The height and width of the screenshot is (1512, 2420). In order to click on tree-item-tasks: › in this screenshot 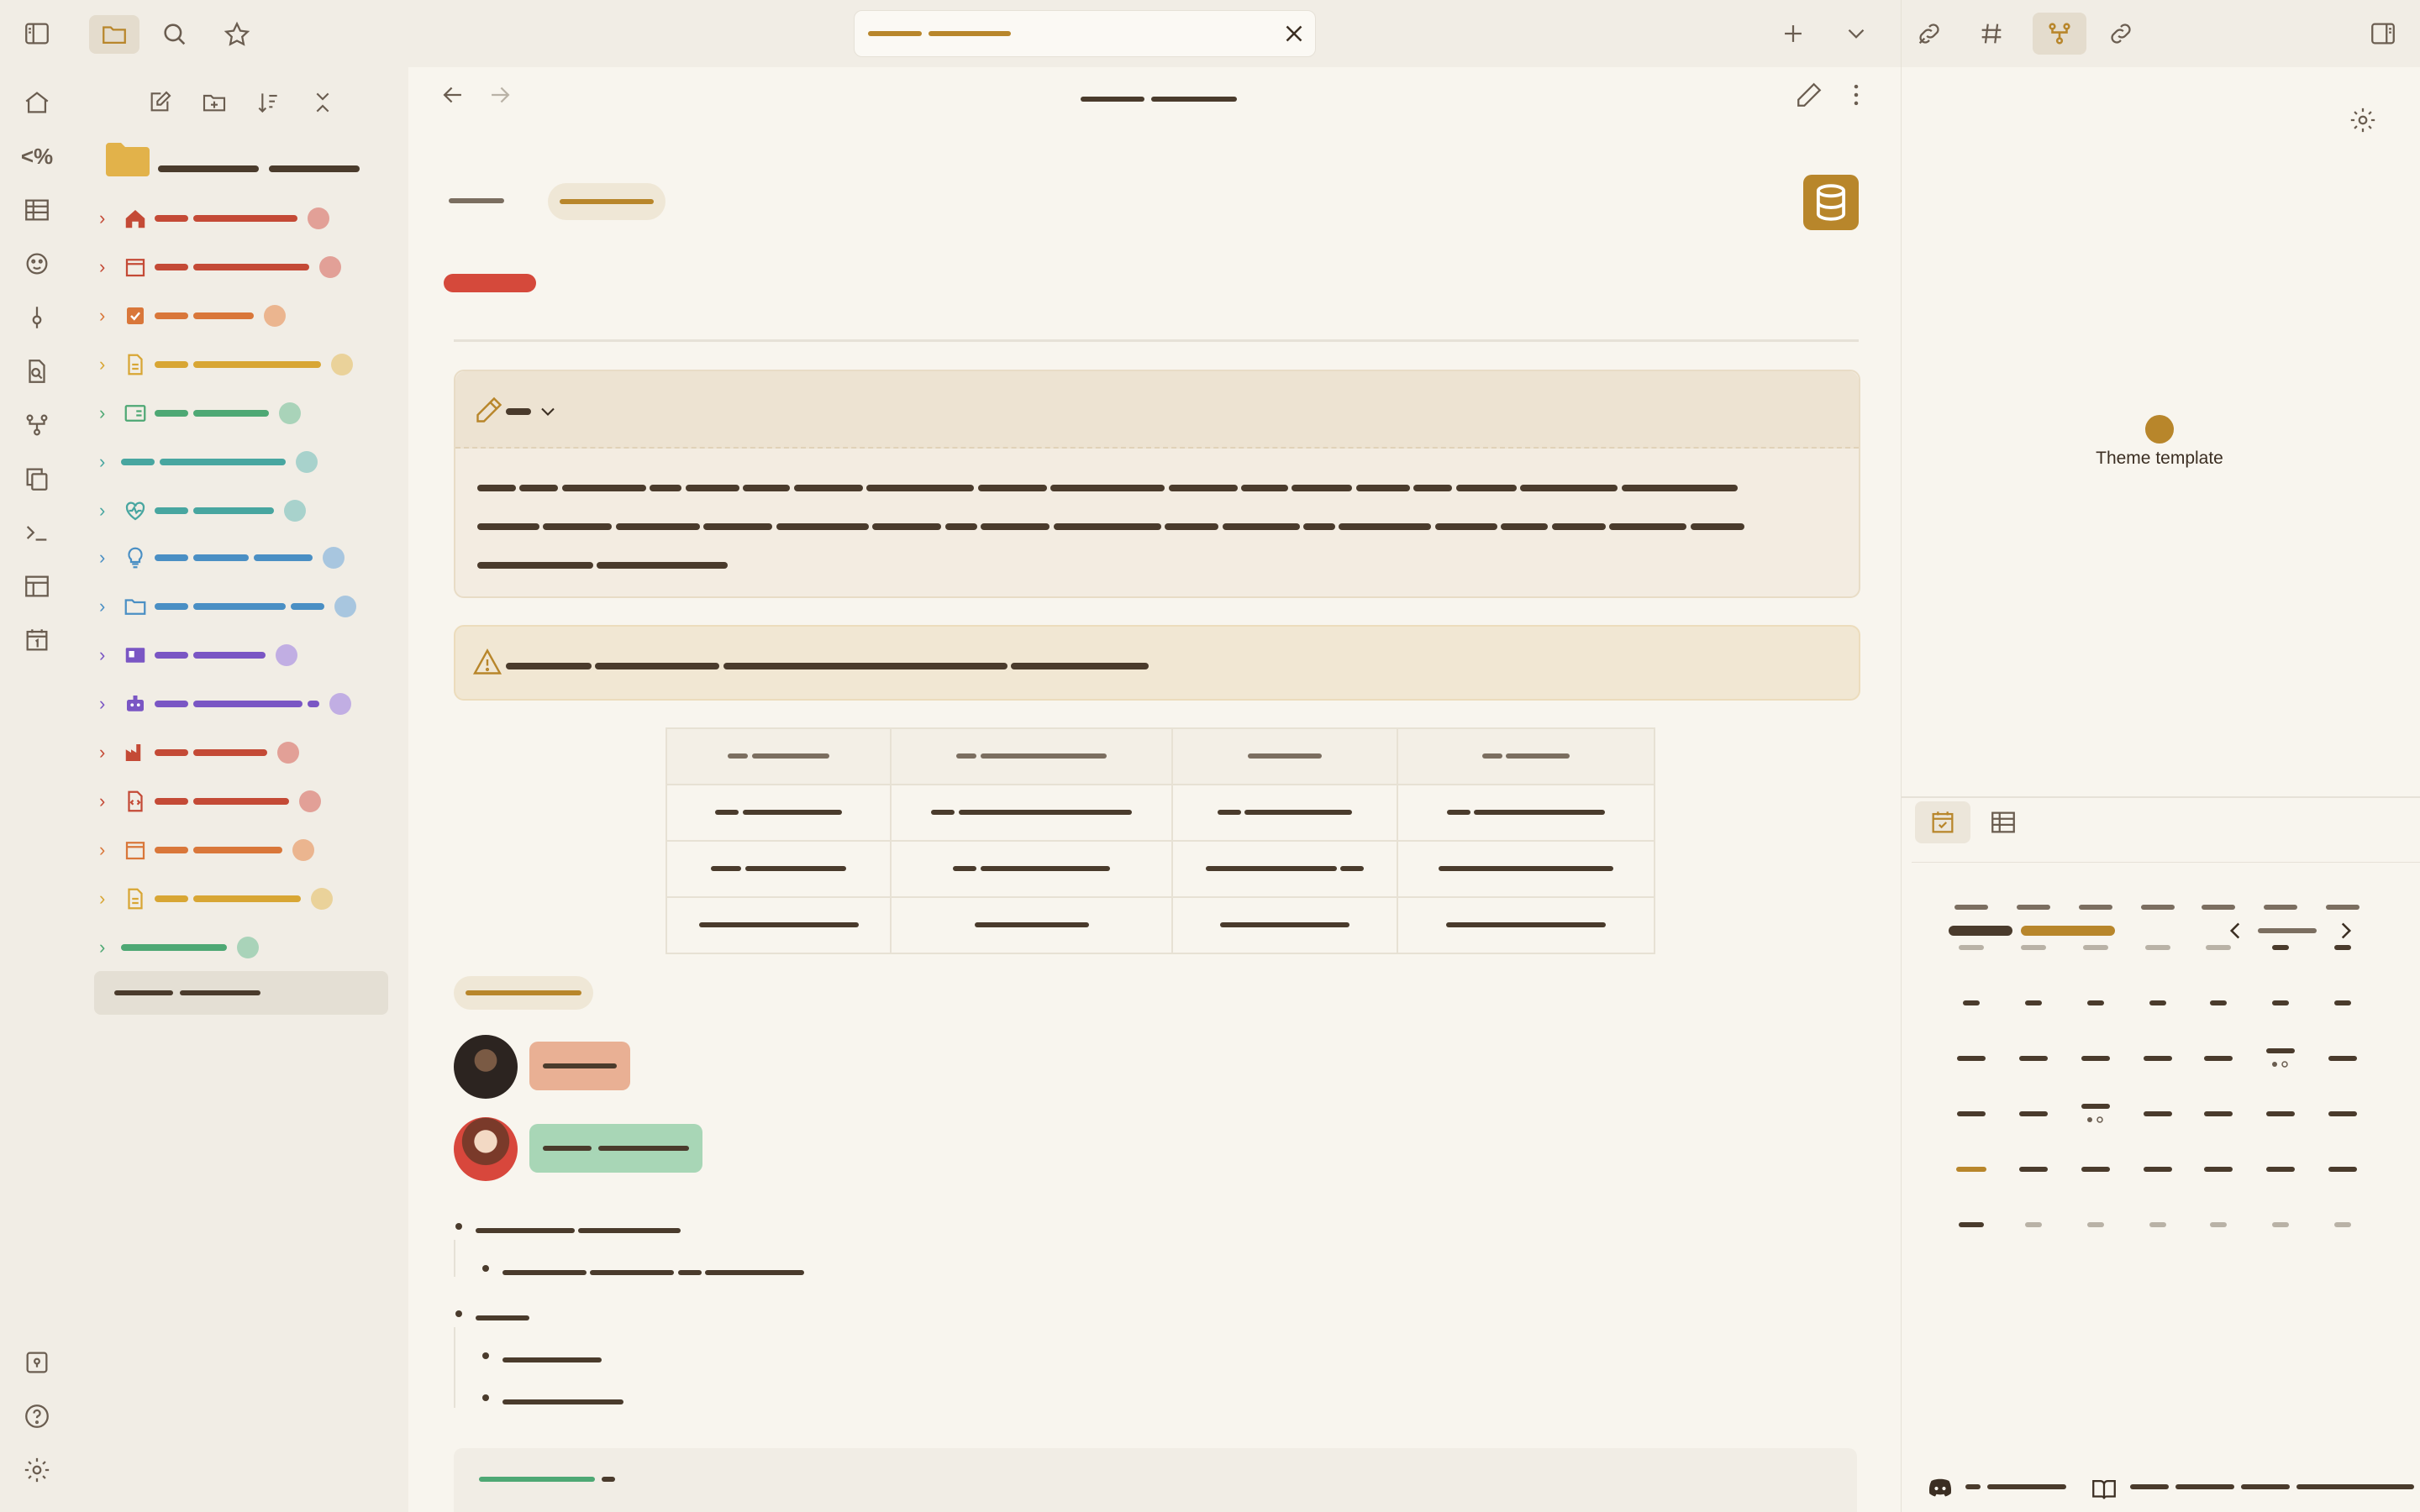, I will do `click(250, 316)`.